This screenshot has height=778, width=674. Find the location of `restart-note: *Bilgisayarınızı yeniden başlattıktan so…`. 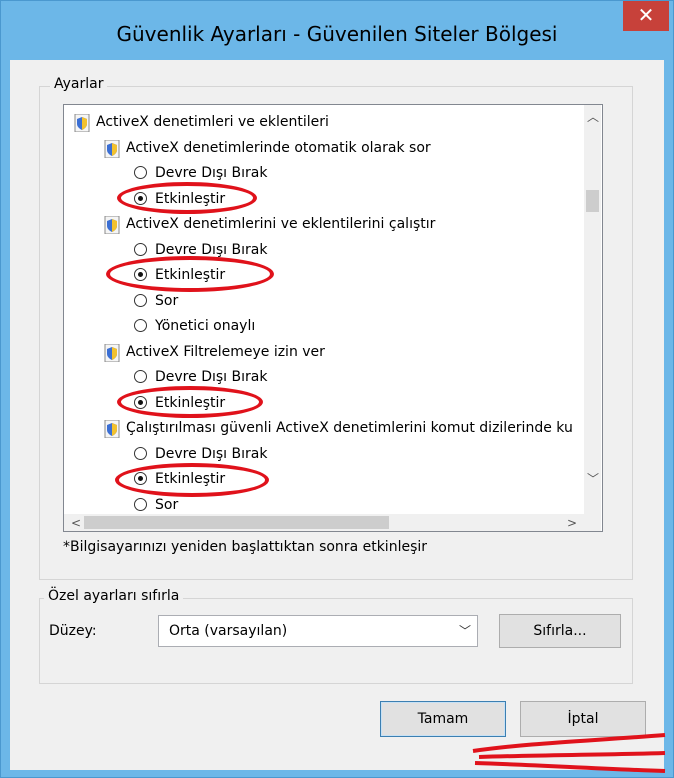

restart-note: *Bilgisayarınızı yeniden başlattıktan so… is located at coordinates (245, 547).